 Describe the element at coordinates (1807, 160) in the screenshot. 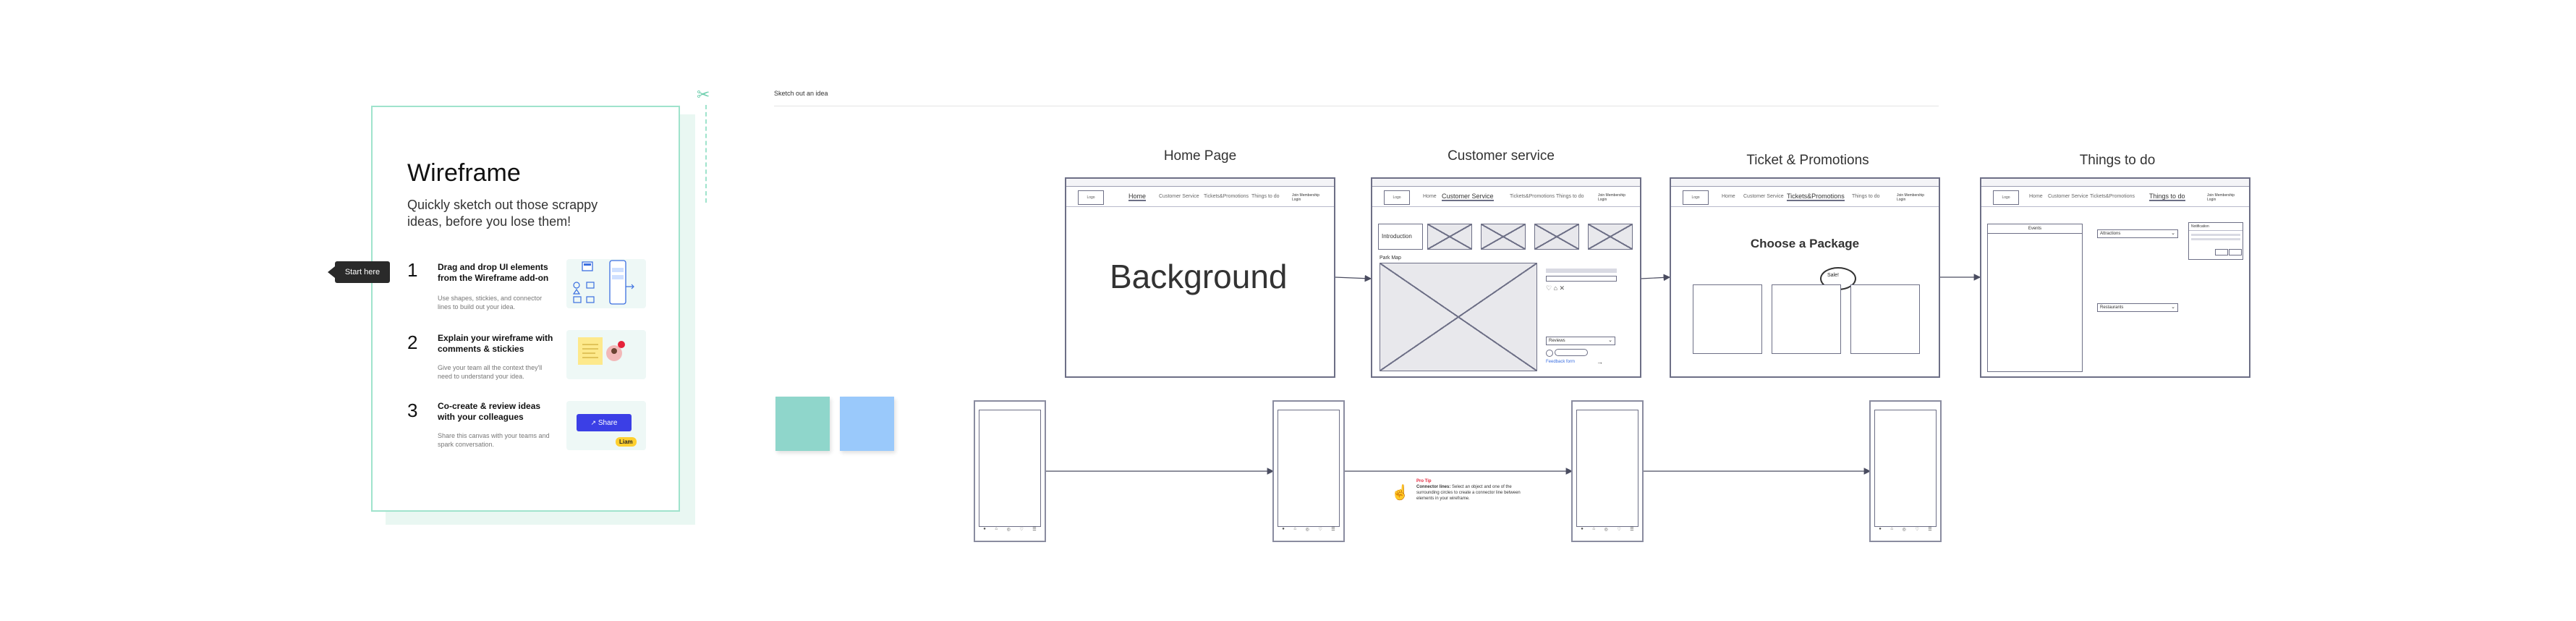

I see `frame-title-tickets: Ticket & Promotions` at that location.